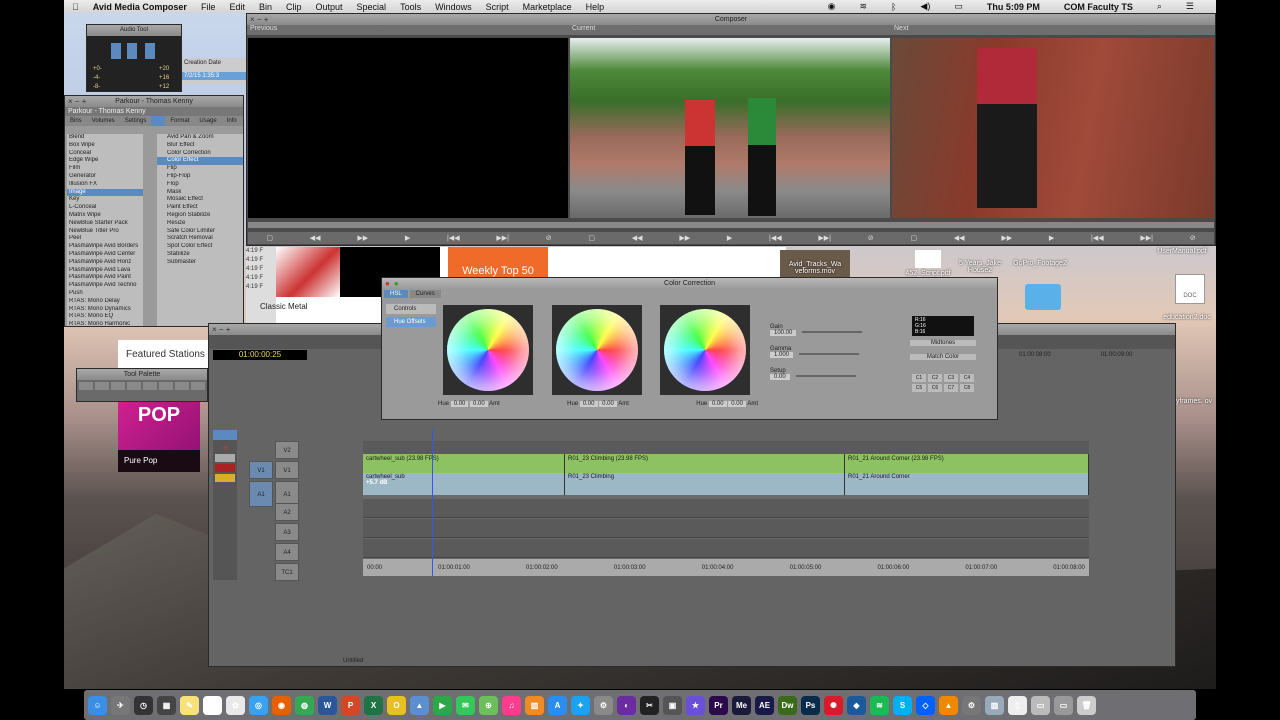 The width and height of the screenshot is (1280, 720). What do you see at coordinates (150, 51) in the screenshot?
I see `meter-button` at bounding box center [150, 51].